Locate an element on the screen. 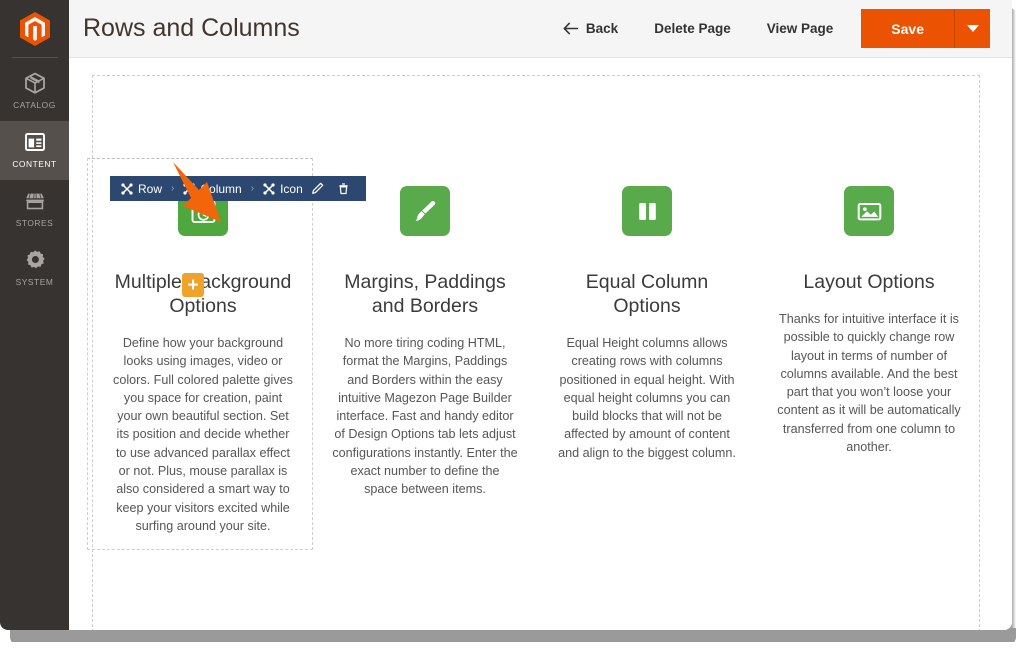 The width and height of the screenshot is (1024, 667). save-button-group: Save is located at coordinates (925, 28).